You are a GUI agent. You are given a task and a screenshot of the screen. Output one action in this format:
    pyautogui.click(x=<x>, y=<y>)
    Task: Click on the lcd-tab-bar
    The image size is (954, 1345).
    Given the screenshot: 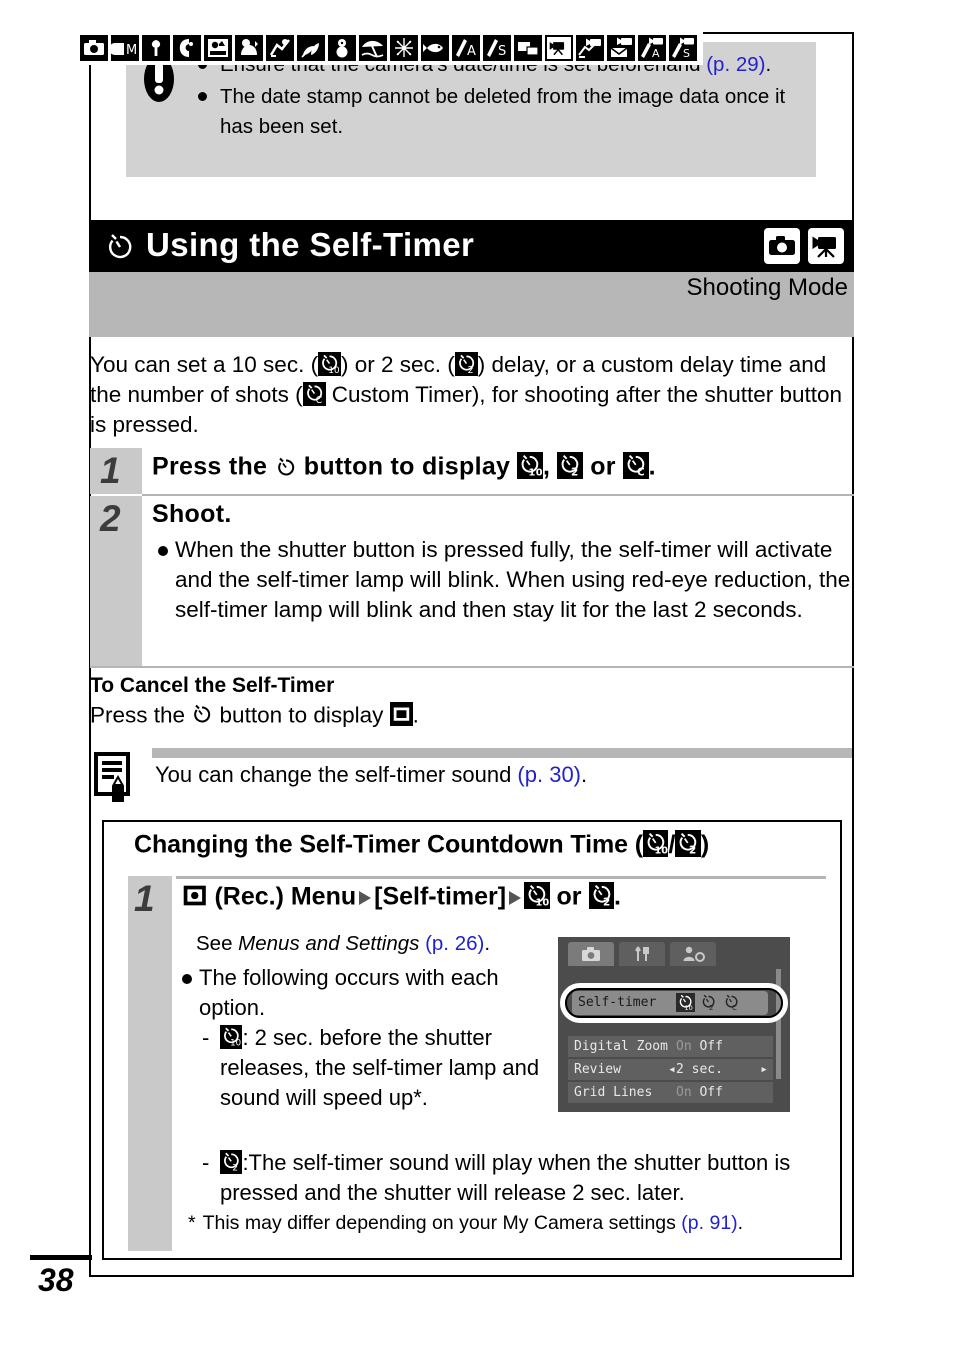 What is the action you would take?
    pyautogui.click(x=642, y=954)
    